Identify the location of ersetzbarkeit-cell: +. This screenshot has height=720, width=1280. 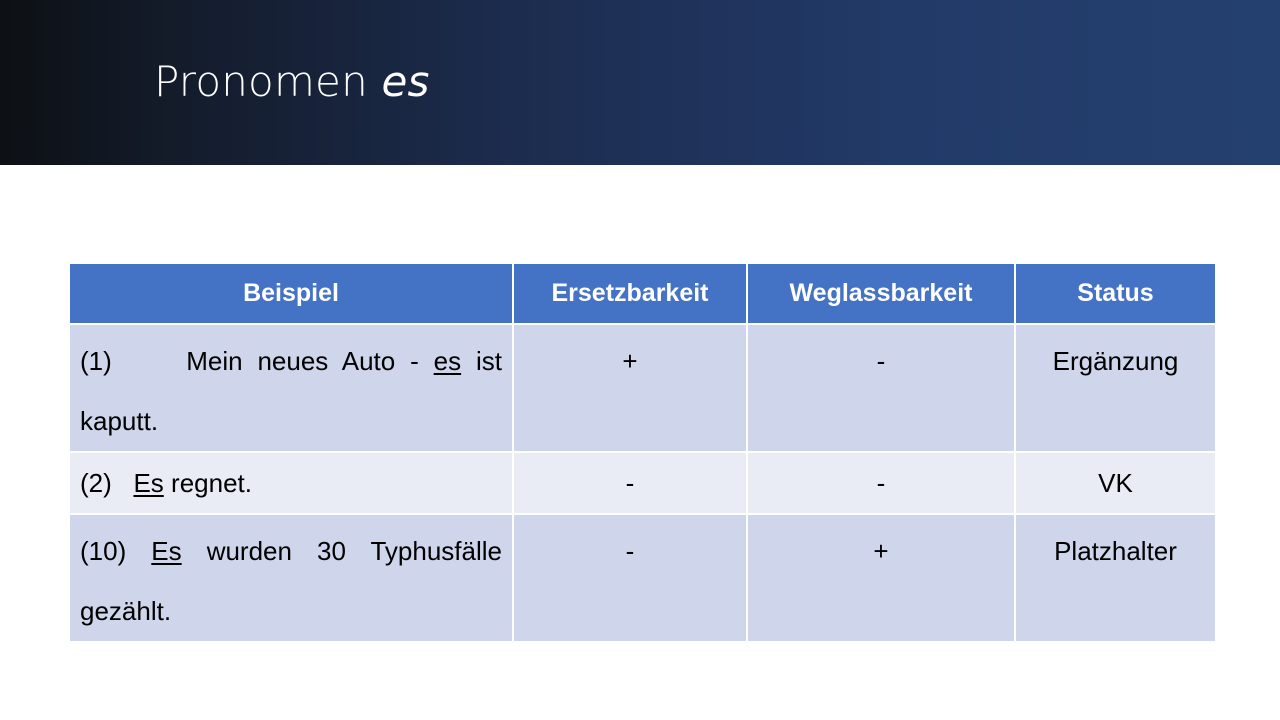
(630, 388).